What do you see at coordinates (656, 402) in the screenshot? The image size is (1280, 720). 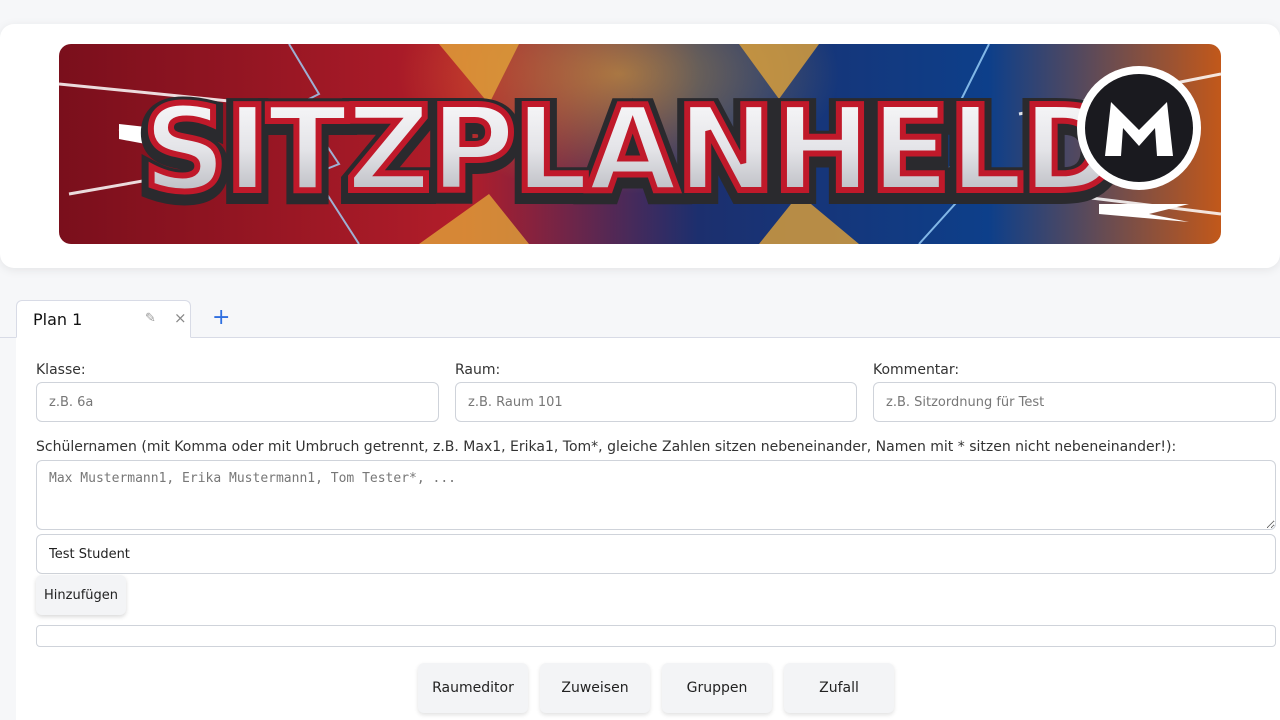 I see `raum-input` at bounding box center [656, 402].